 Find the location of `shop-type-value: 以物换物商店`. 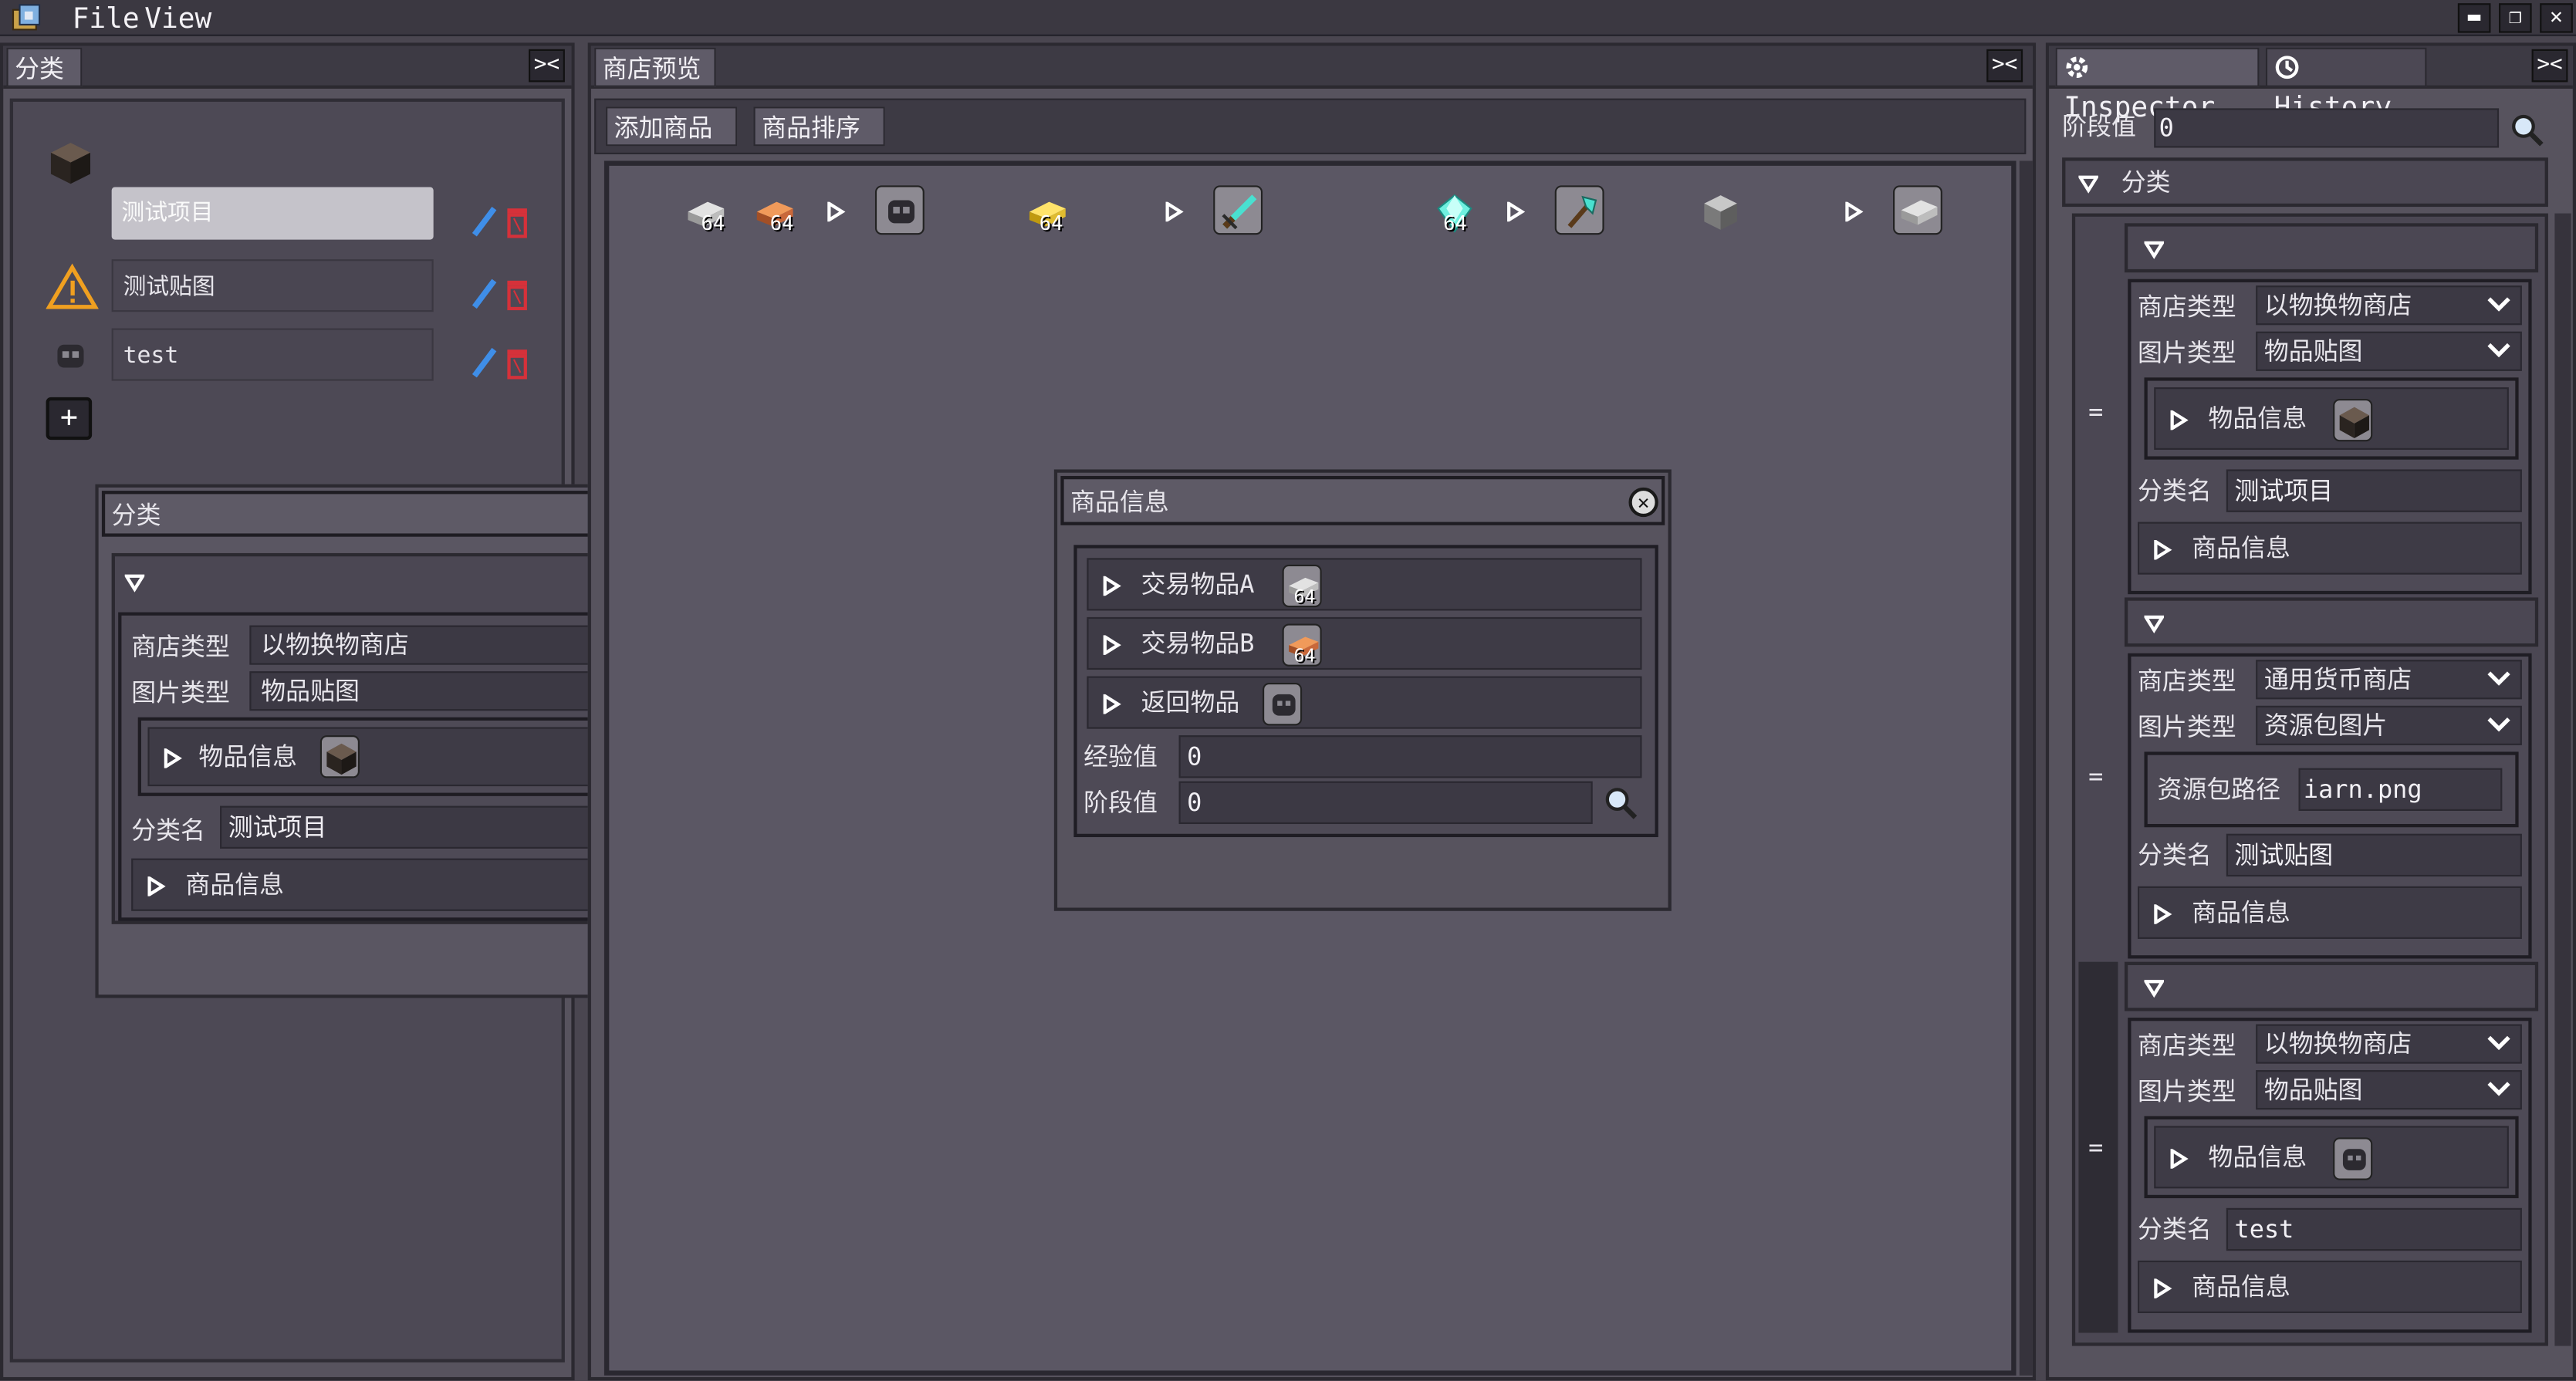

shop-type-value: 以物换物商店 is located at coordinates (2337, 305).